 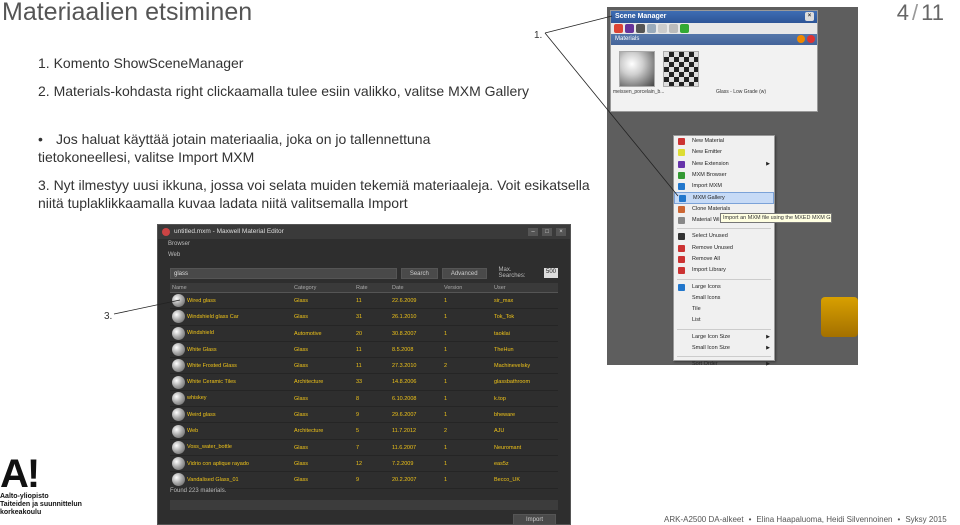 What do you see at coordinates (359, 317) in the screenshot?
I see `cell-rate: 31` at bounding box center [359, 317].